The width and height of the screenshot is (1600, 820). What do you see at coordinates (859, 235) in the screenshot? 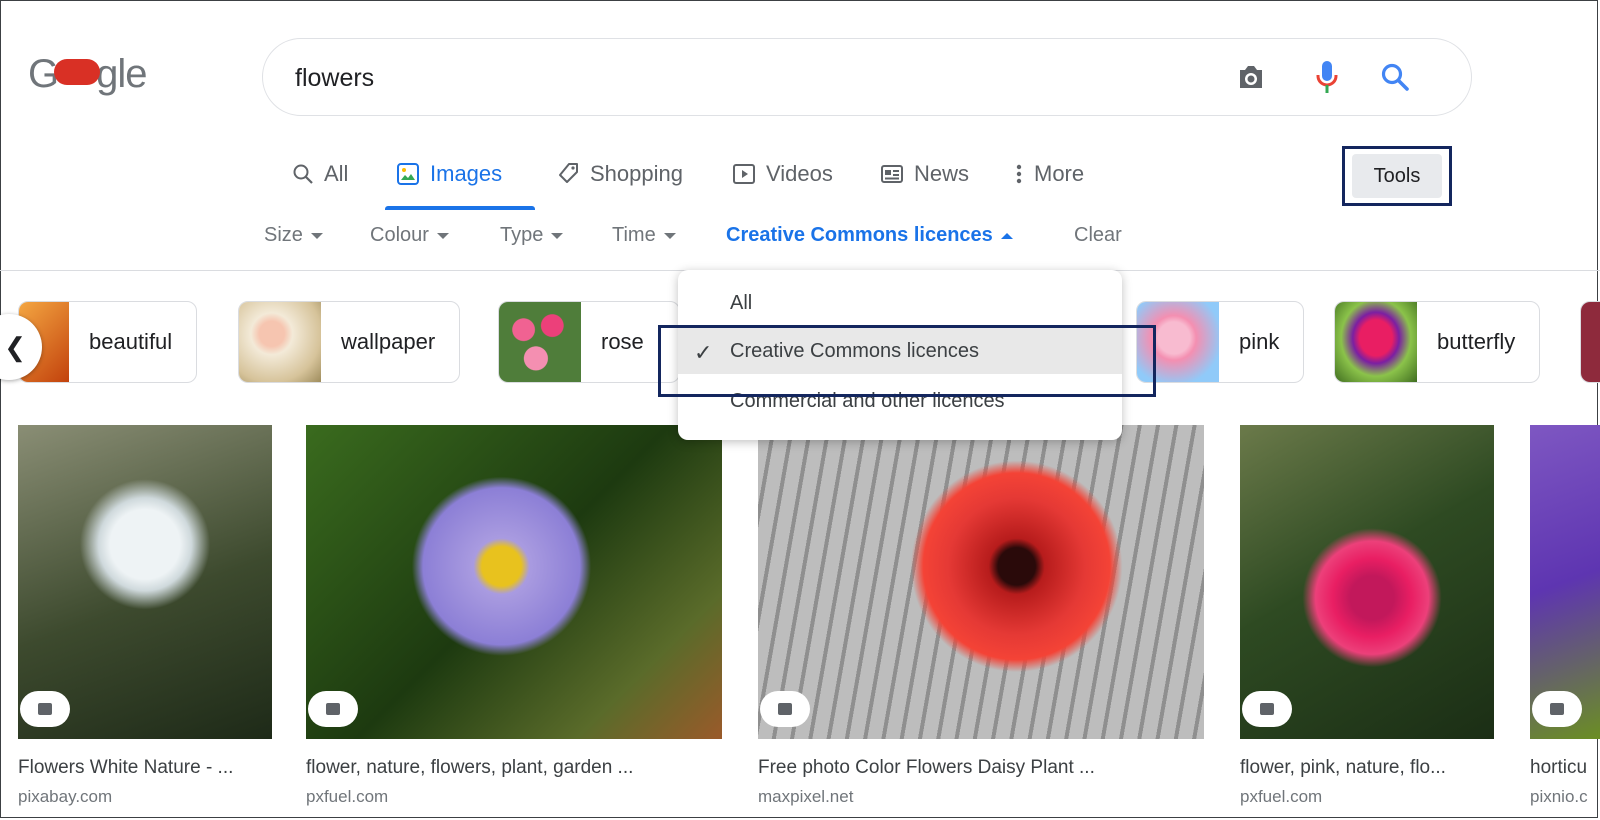
I see `filter-label: Creative Commons licences` at bounding box center [859, 235].